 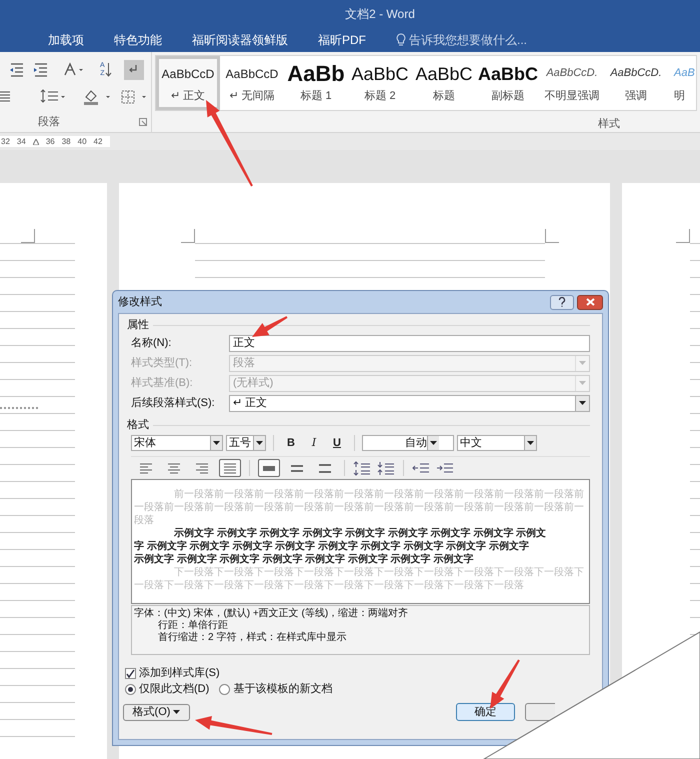 I want to click on dropdown-field: ↵ 正文, so click(x=409, y=403).